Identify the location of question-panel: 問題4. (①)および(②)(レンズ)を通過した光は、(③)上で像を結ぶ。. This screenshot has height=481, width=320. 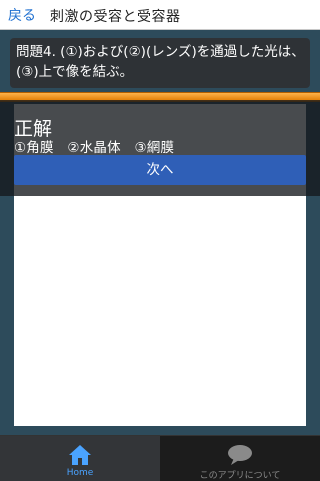
(160, 63).